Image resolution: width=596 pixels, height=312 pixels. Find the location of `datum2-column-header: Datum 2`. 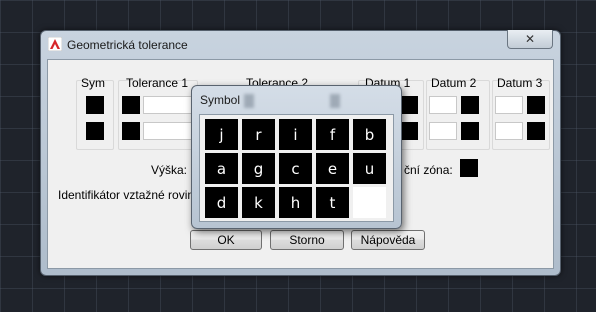

datum2-column-header: Datum 2 is located at coordinates (454, 83).